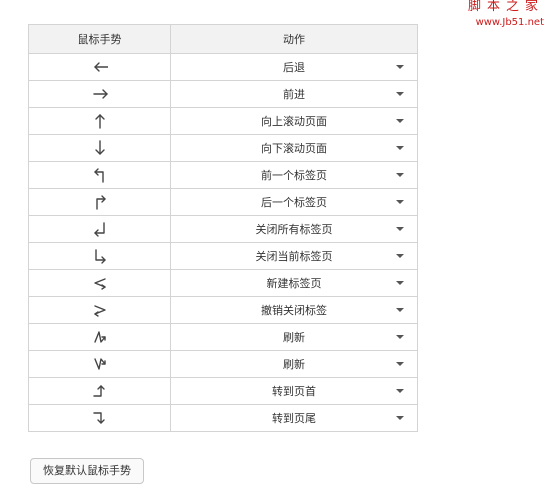  I want to click on action-select: 撤销关闭标签, so click(294, 310).